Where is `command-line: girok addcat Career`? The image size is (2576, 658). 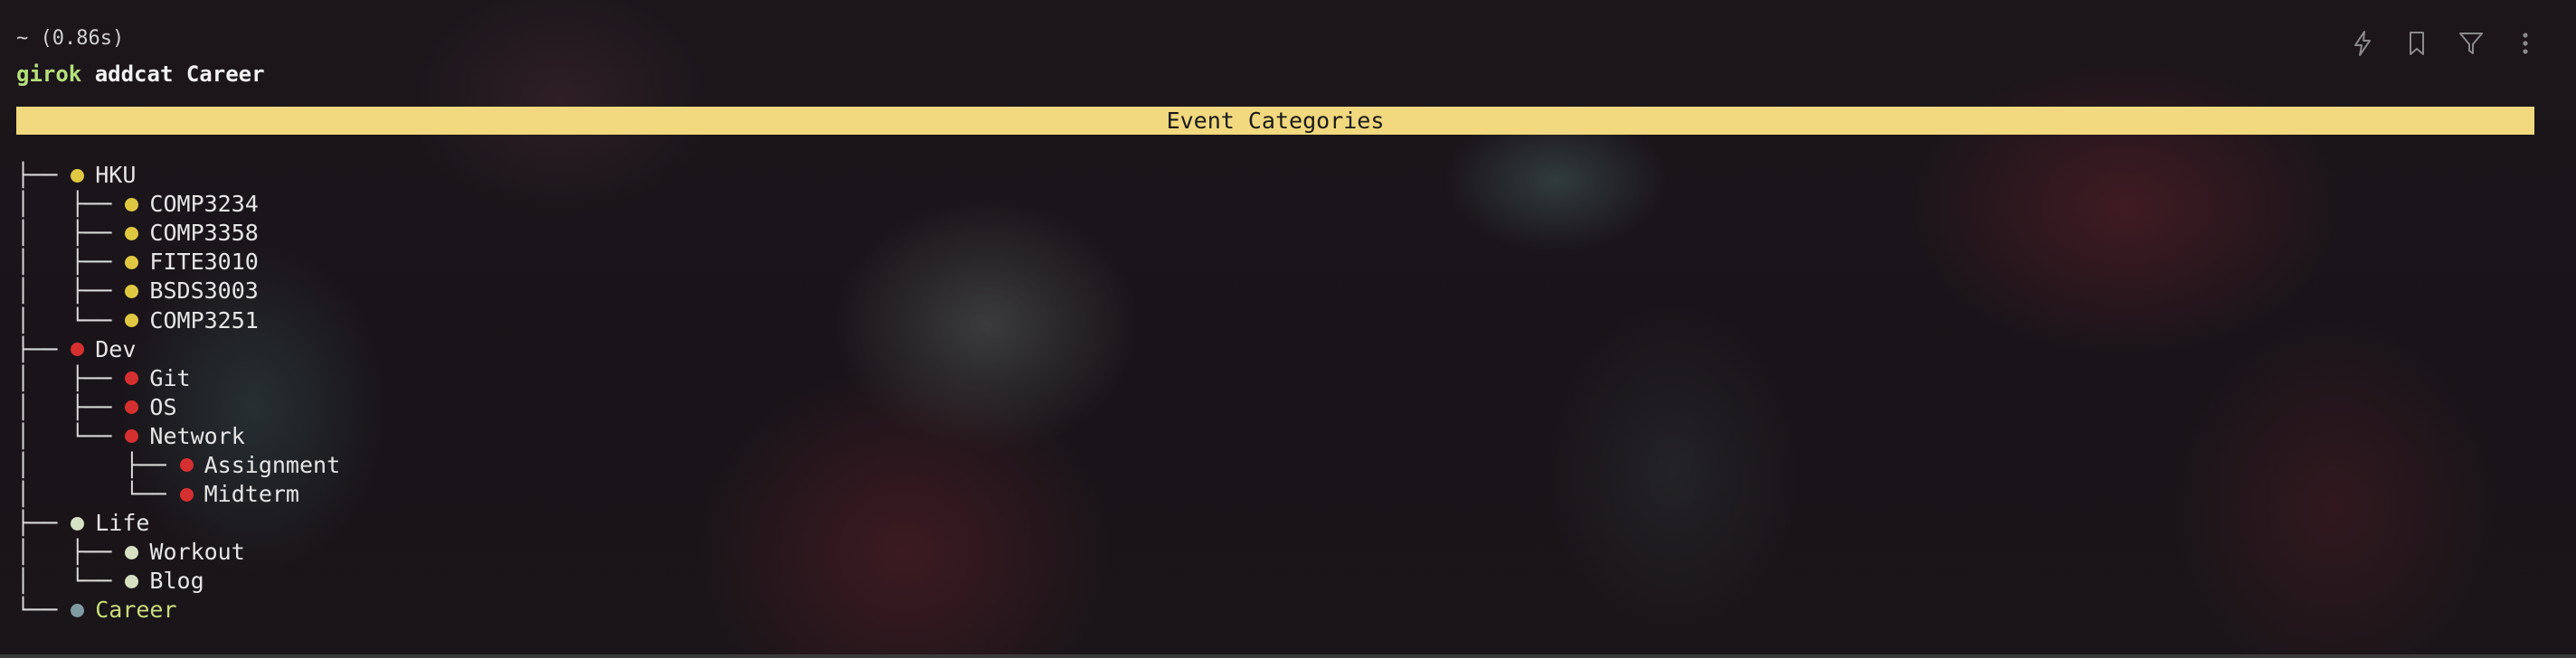
command-line: girok addcat Career is located at coordinates (140, 74).